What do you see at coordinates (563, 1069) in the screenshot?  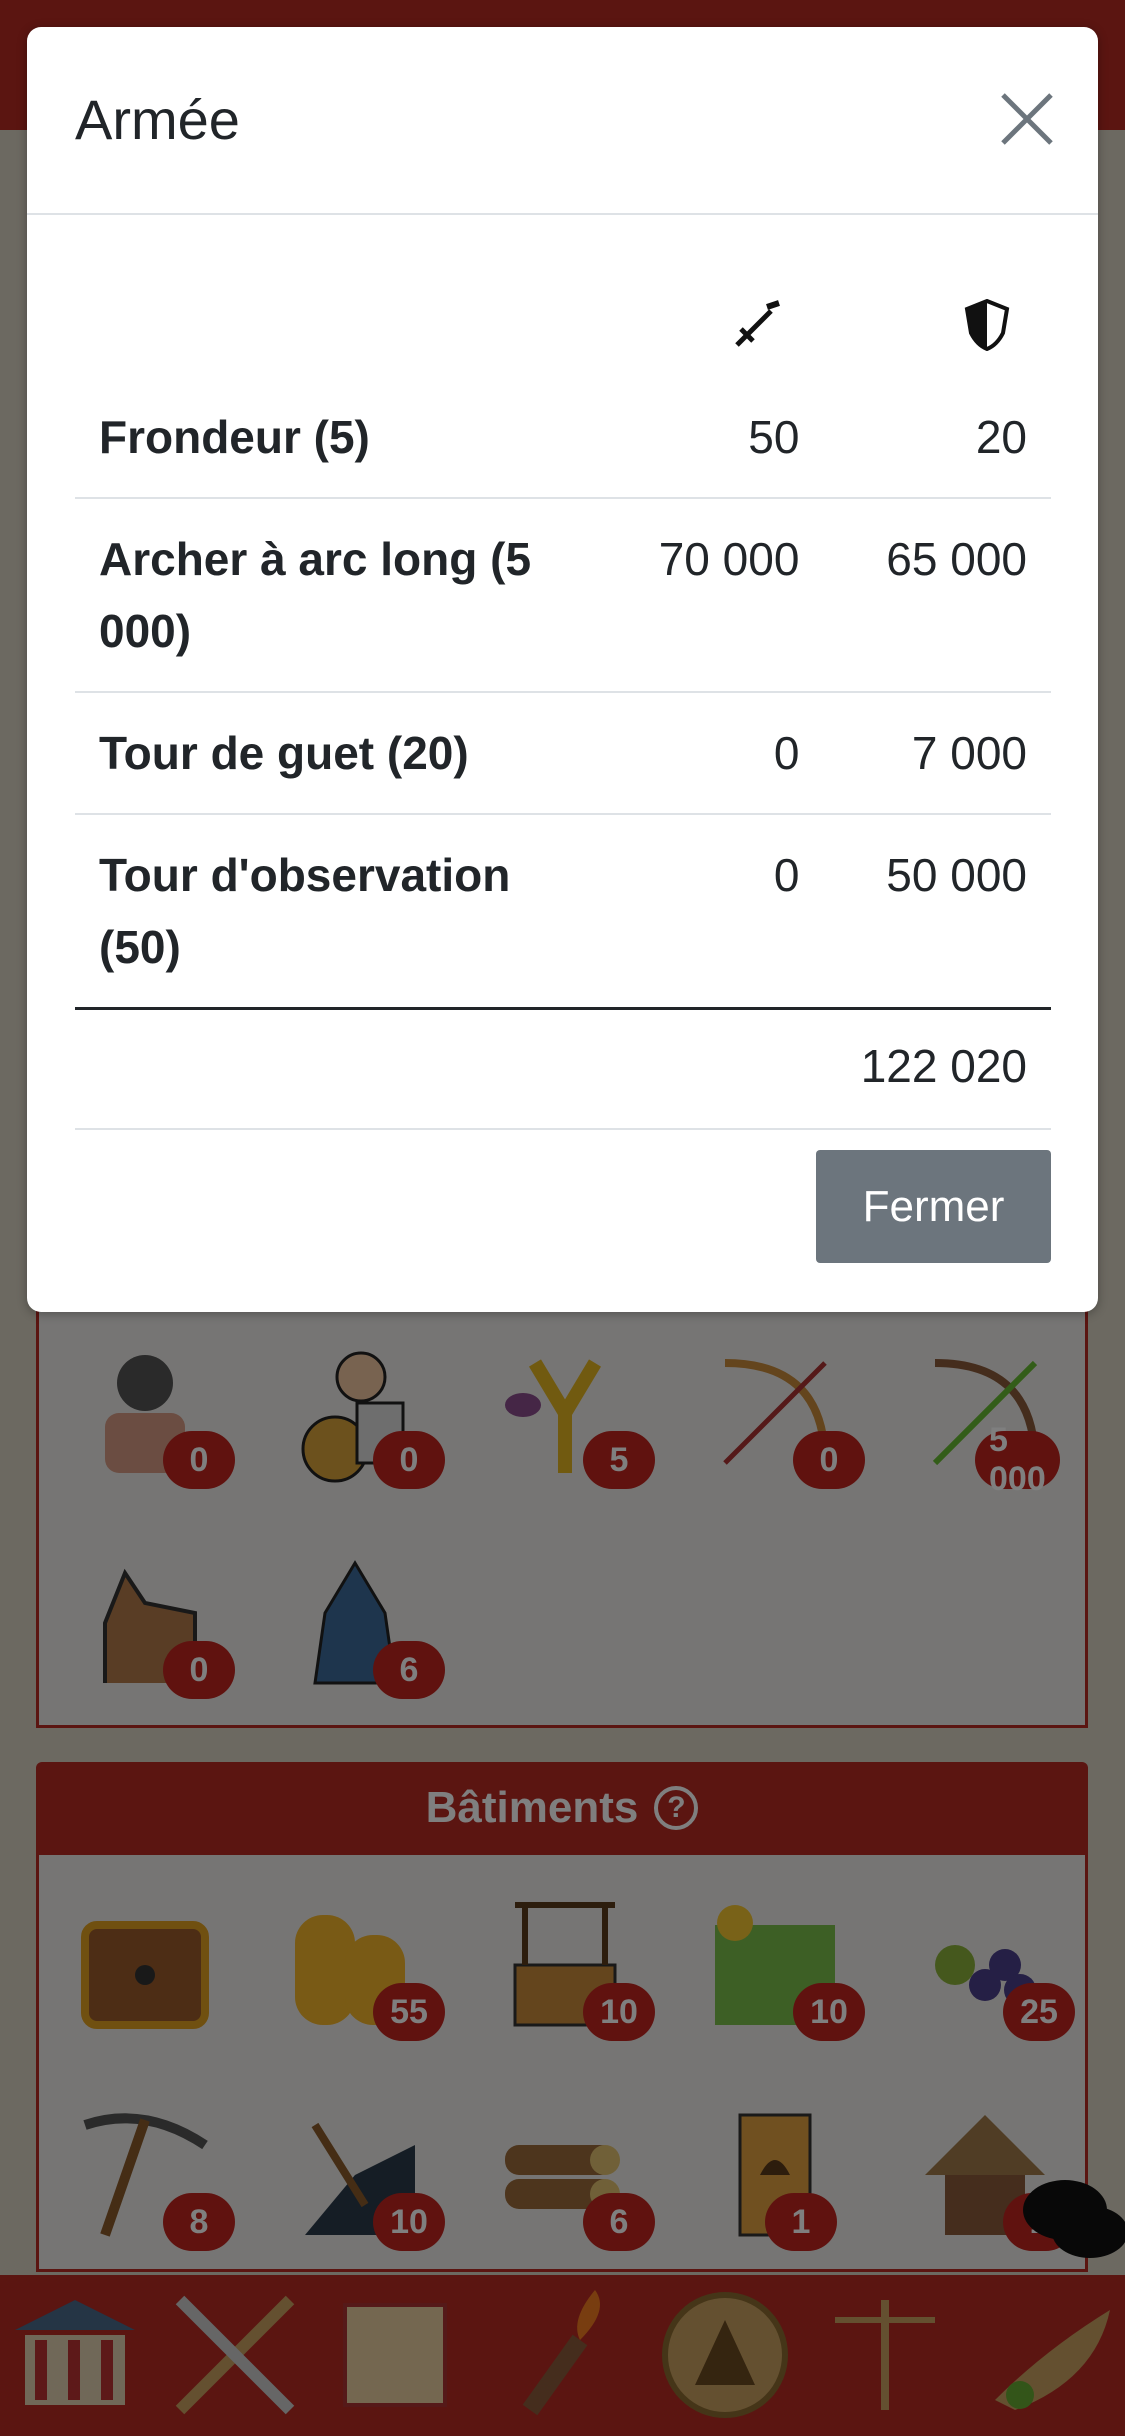 I see `total-row: 122 020` at bounding box center [563, 1069].